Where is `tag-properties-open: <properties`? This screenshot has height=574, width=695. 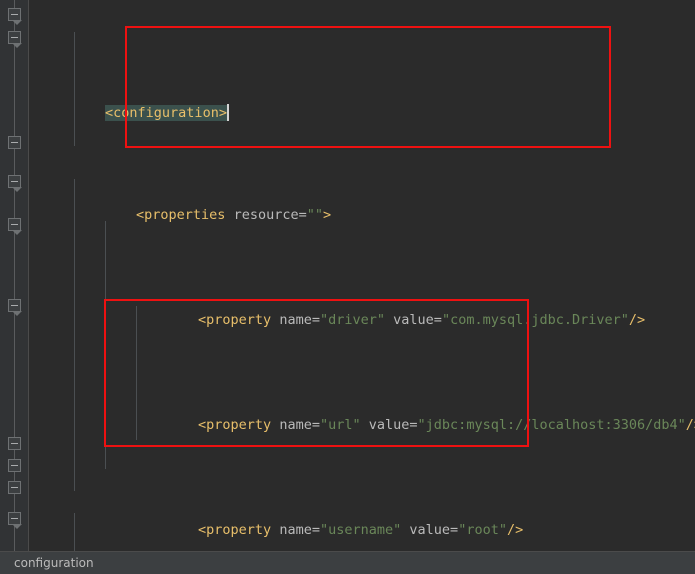 tag-properties-open: <properties is located at coordinates (181, 215).